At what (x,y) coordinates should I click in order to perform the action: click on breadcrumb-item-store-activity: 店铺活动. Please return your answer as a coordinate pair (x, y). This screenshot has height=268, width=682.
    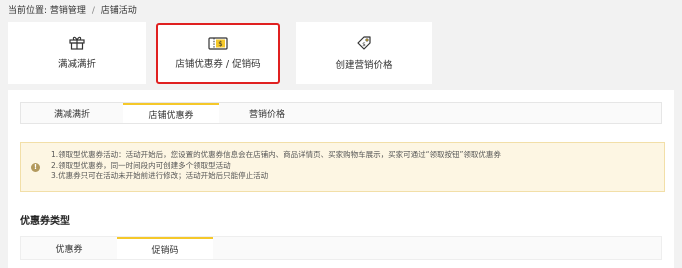
    Looking at the image, I should click on (118, 11).